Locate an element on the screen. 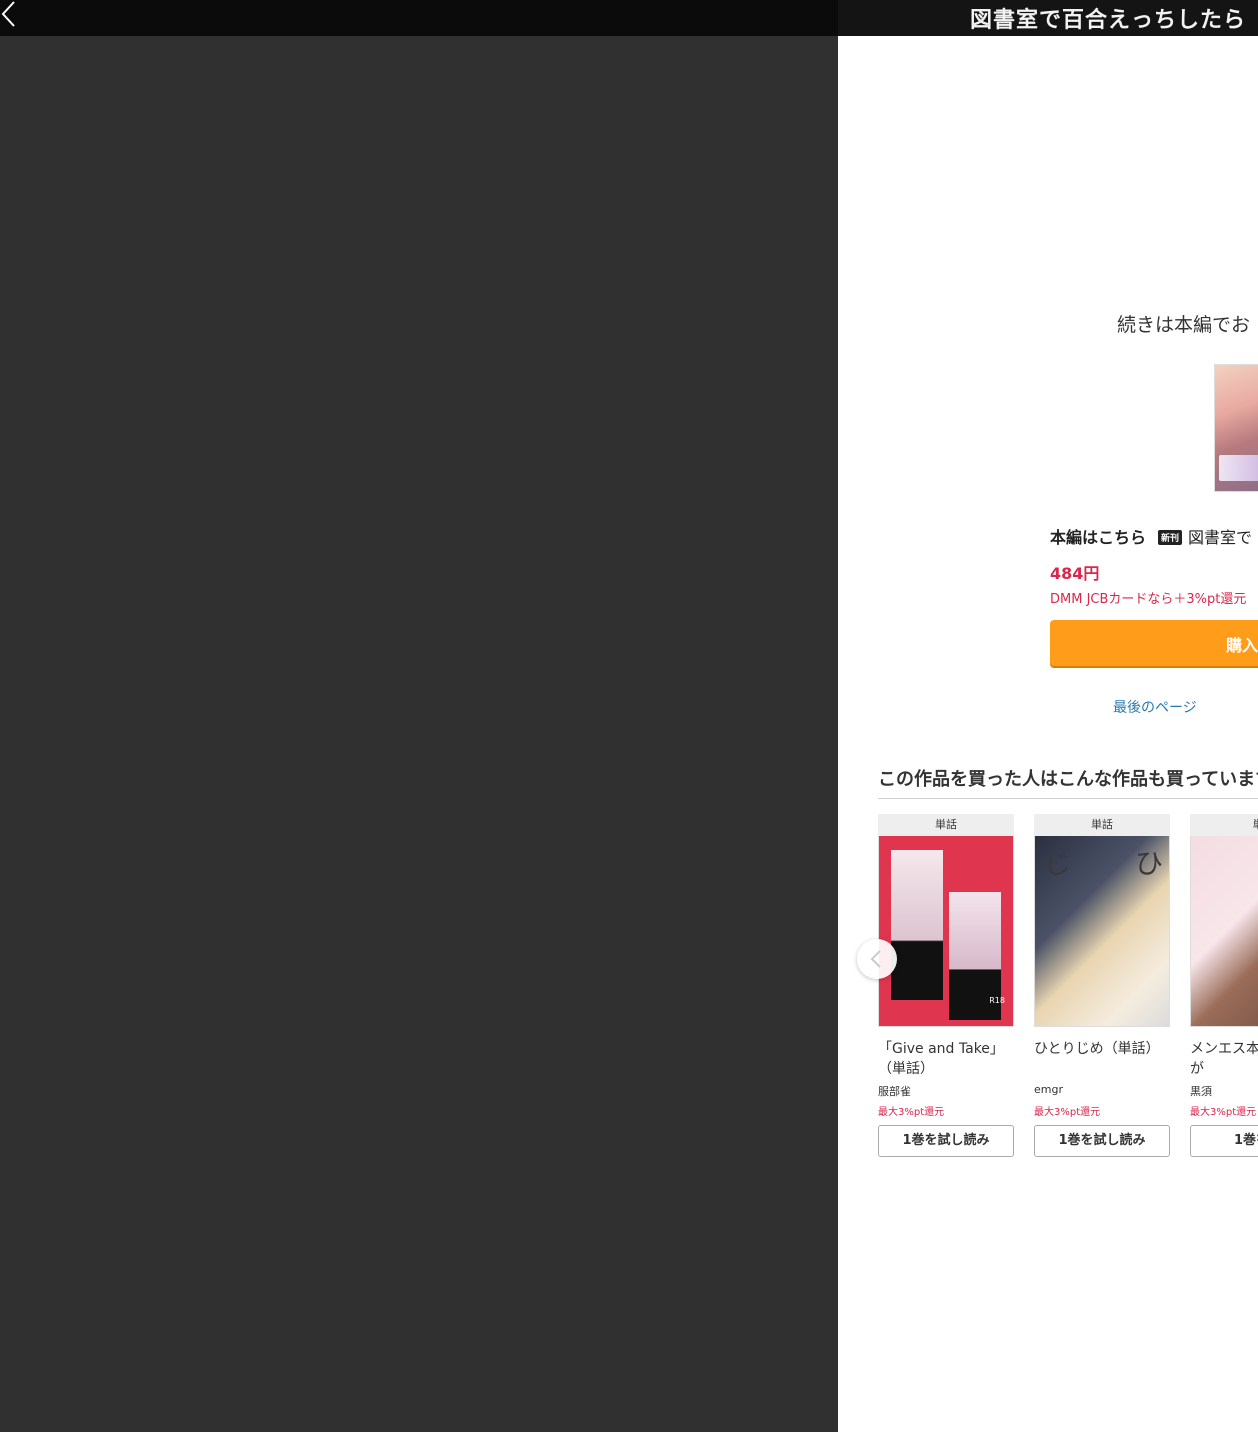 Image resolution: width=1258 pixels, height=1432 pixels. card-author: 黒須 is located at coordinates (1224, 1091).